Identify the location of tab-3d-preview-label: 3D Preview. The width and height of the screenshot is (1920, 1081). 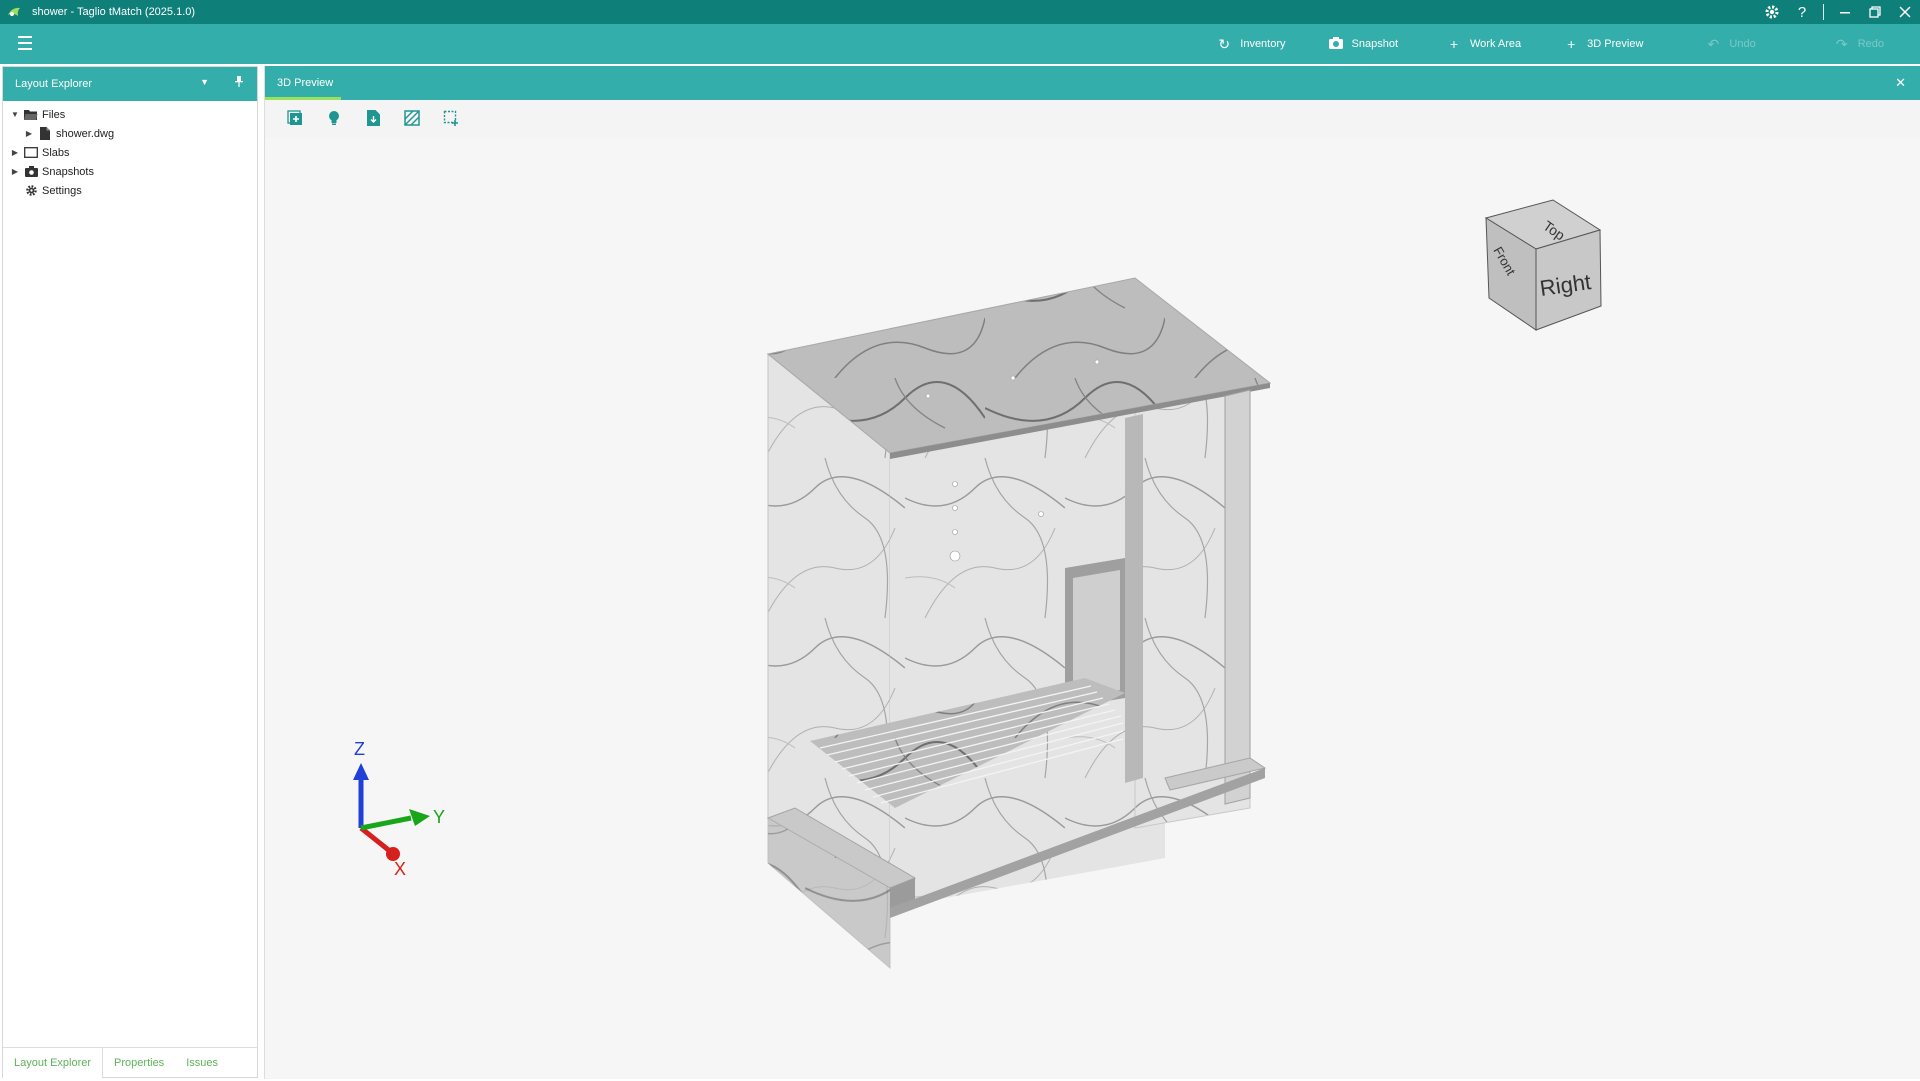
(305, 83).